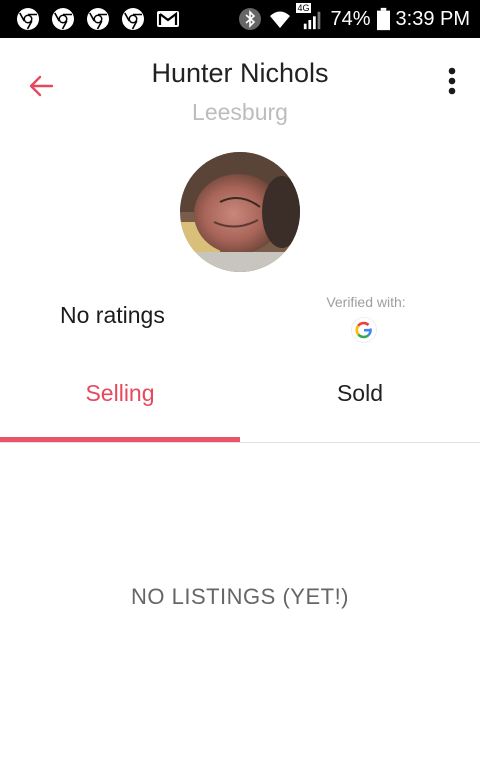  I want to click on empty-state-message: NO LISTINGS (YET!), so click(240, 596).